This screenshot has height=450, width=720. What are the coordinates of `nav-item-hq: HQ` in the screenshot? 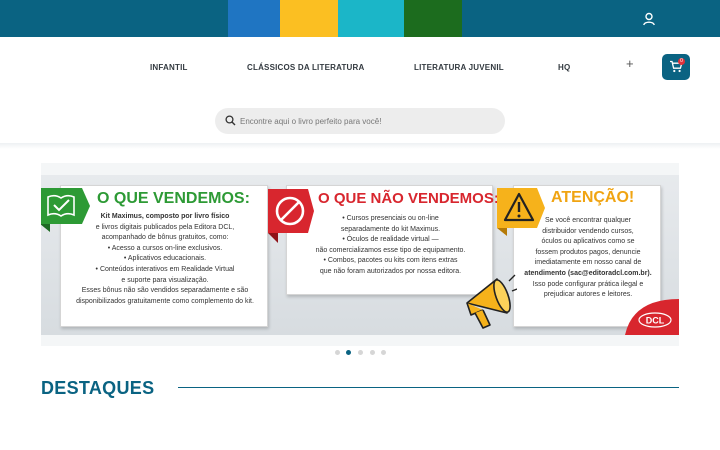 It's located at (564, 67).